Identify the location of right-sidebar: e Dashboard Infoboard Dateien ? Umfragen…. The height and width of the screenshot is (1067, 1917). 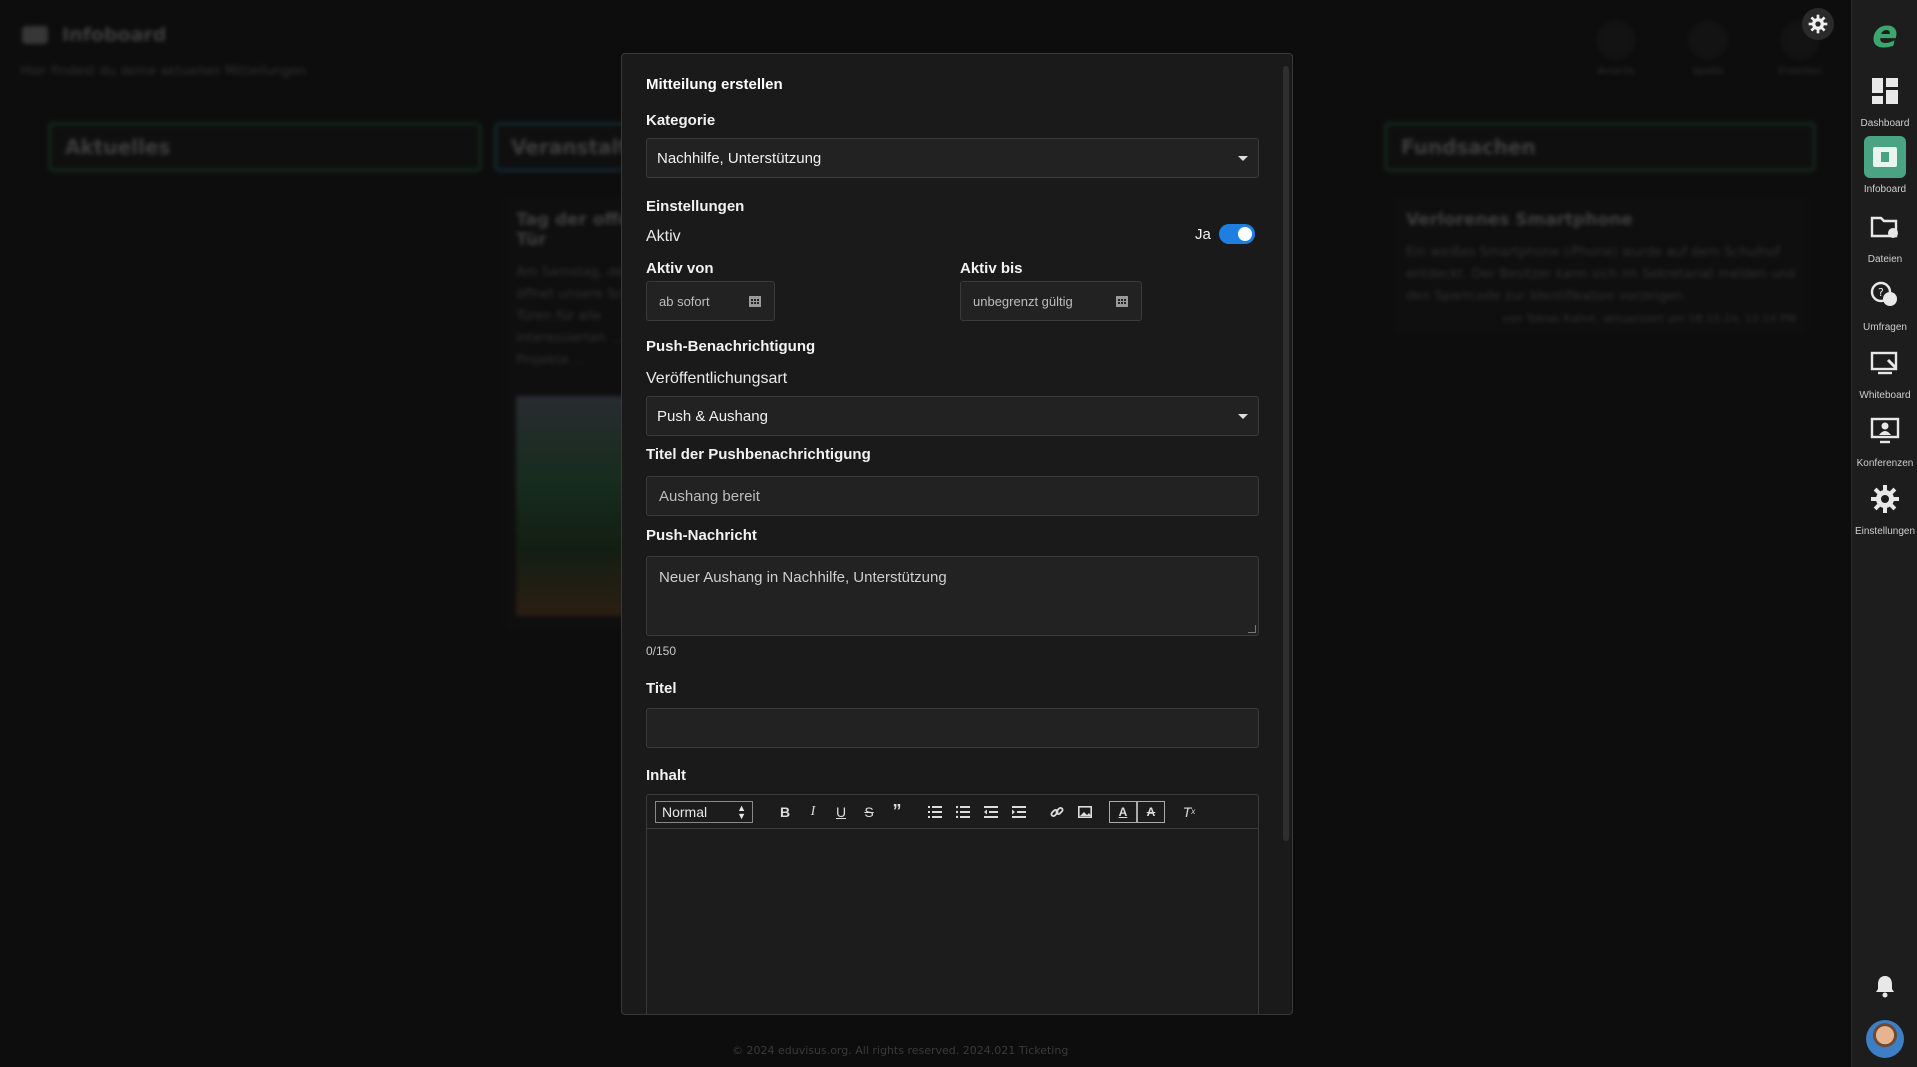
(1884, 533).